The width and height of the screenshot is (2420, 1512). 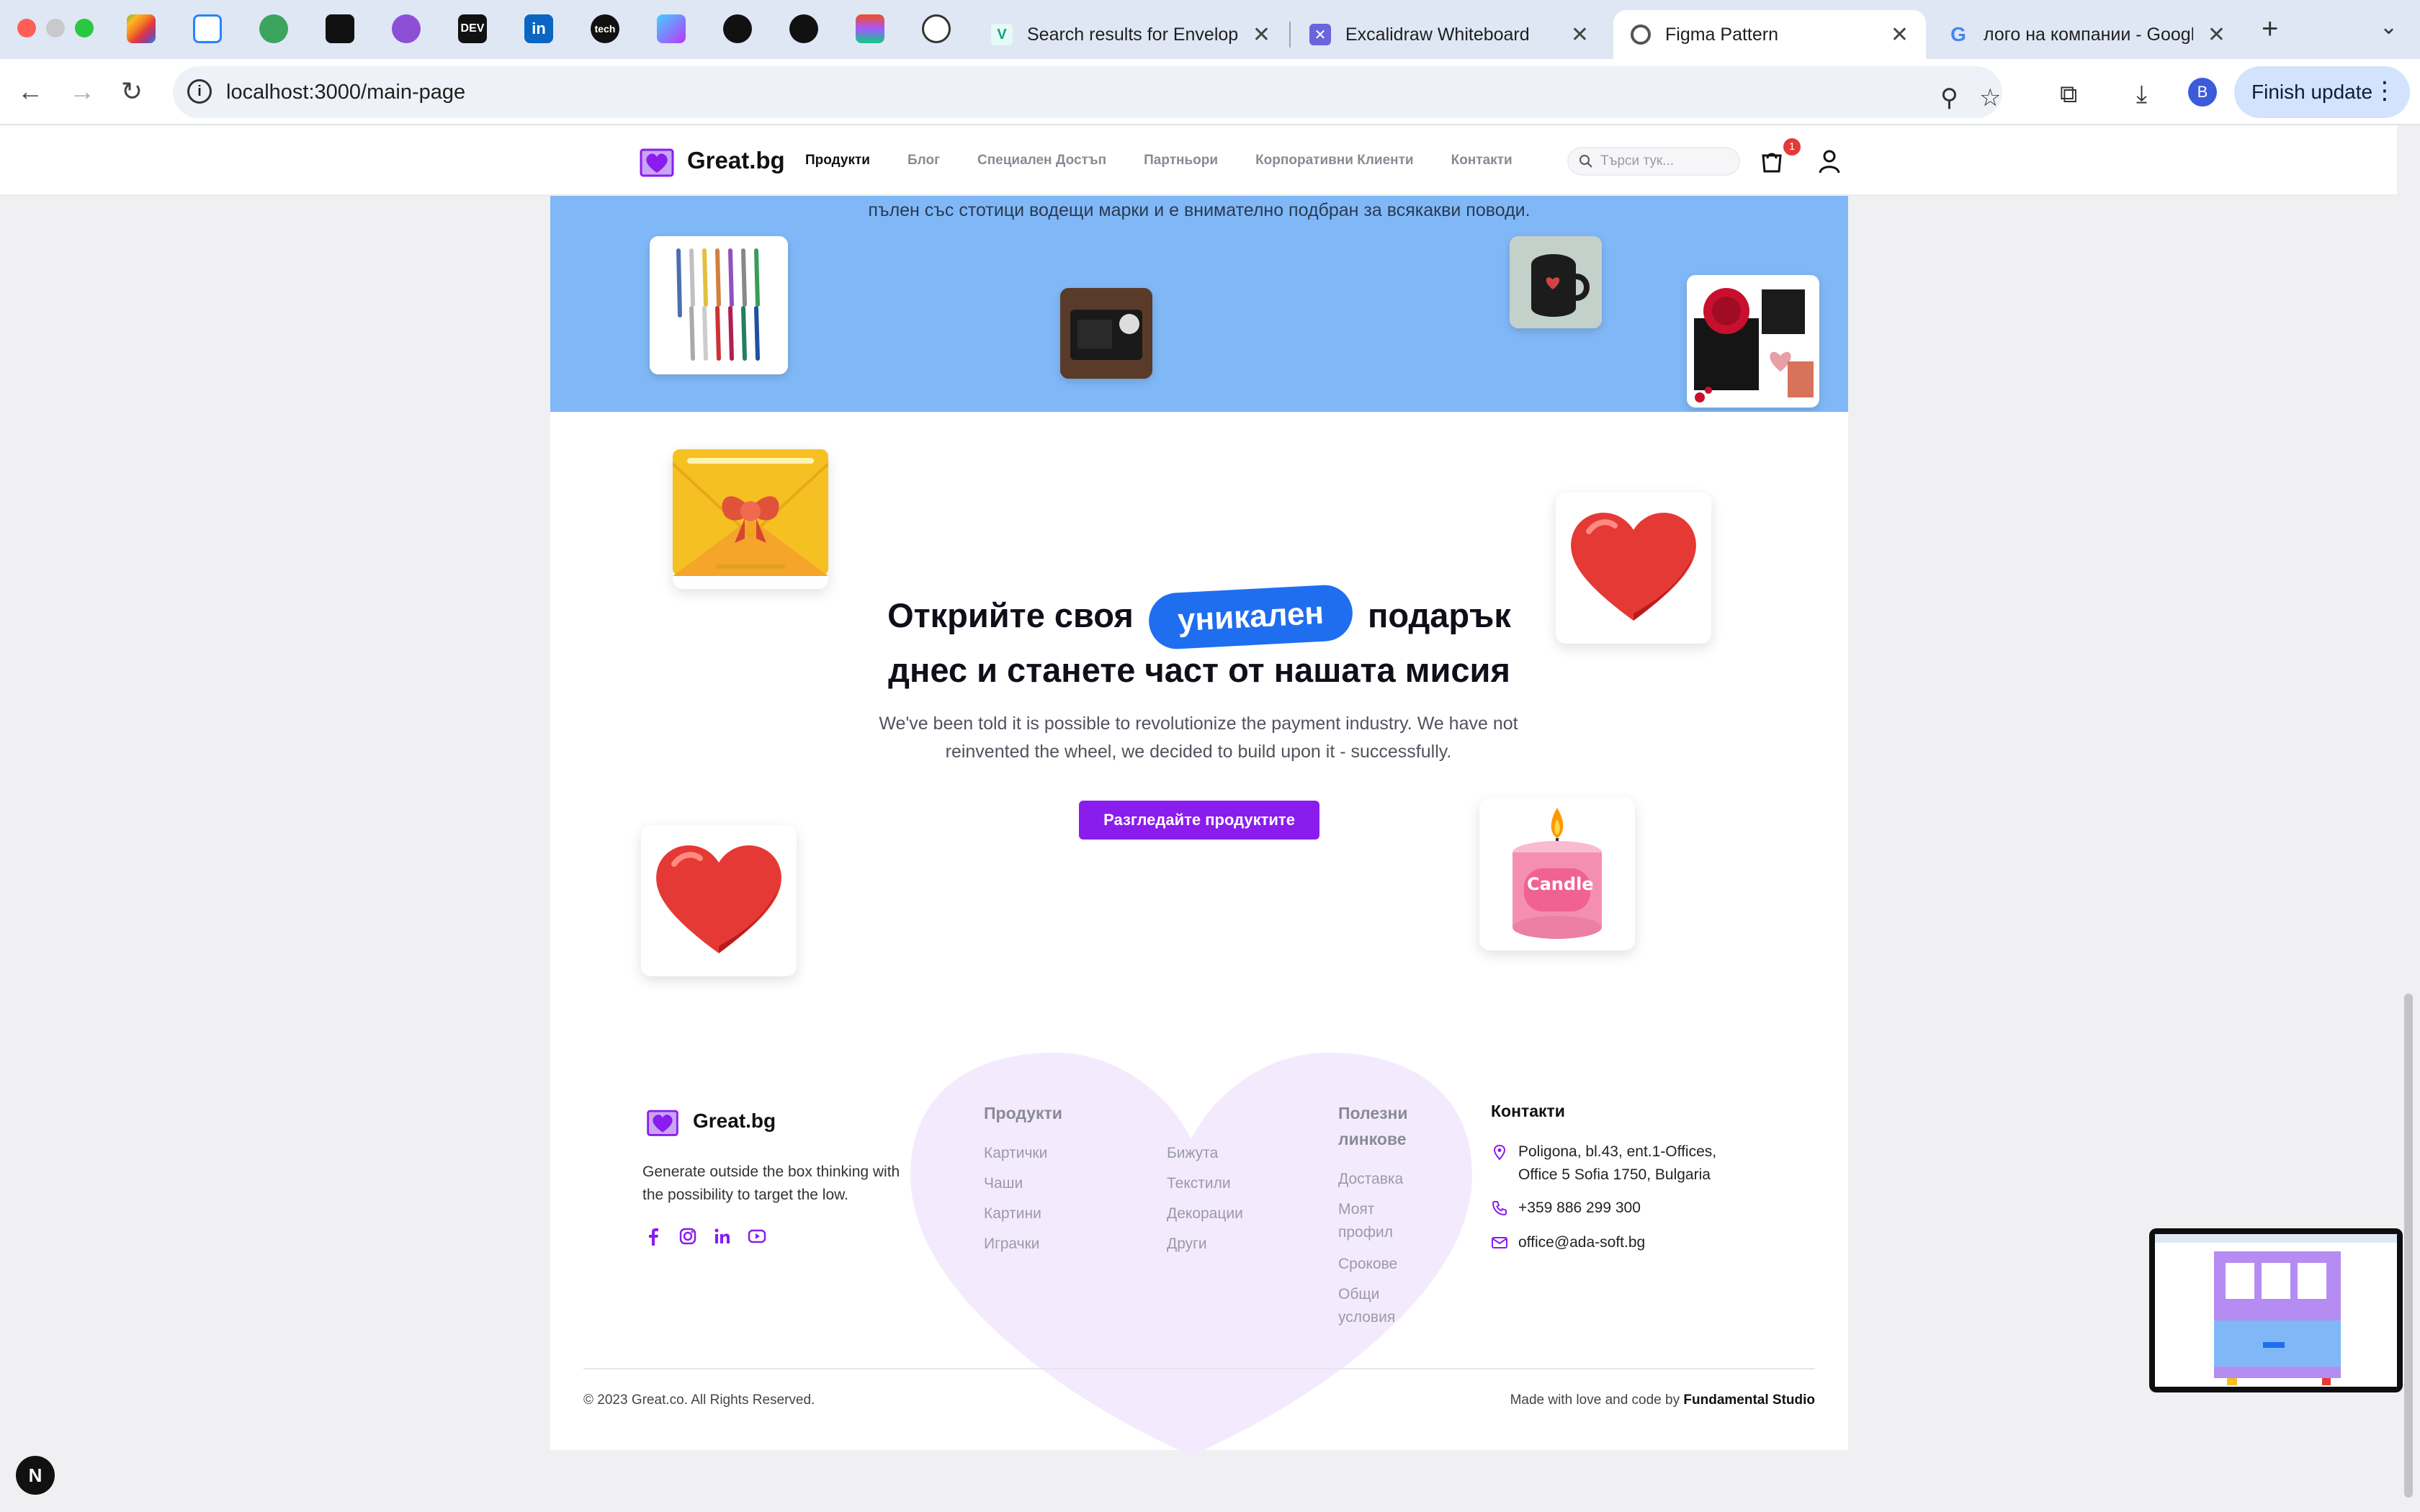 What do you see at coordinates (2202, 92) in the screenshot?
I see `profile-avatar: B` at bounding box center [2202, 92].